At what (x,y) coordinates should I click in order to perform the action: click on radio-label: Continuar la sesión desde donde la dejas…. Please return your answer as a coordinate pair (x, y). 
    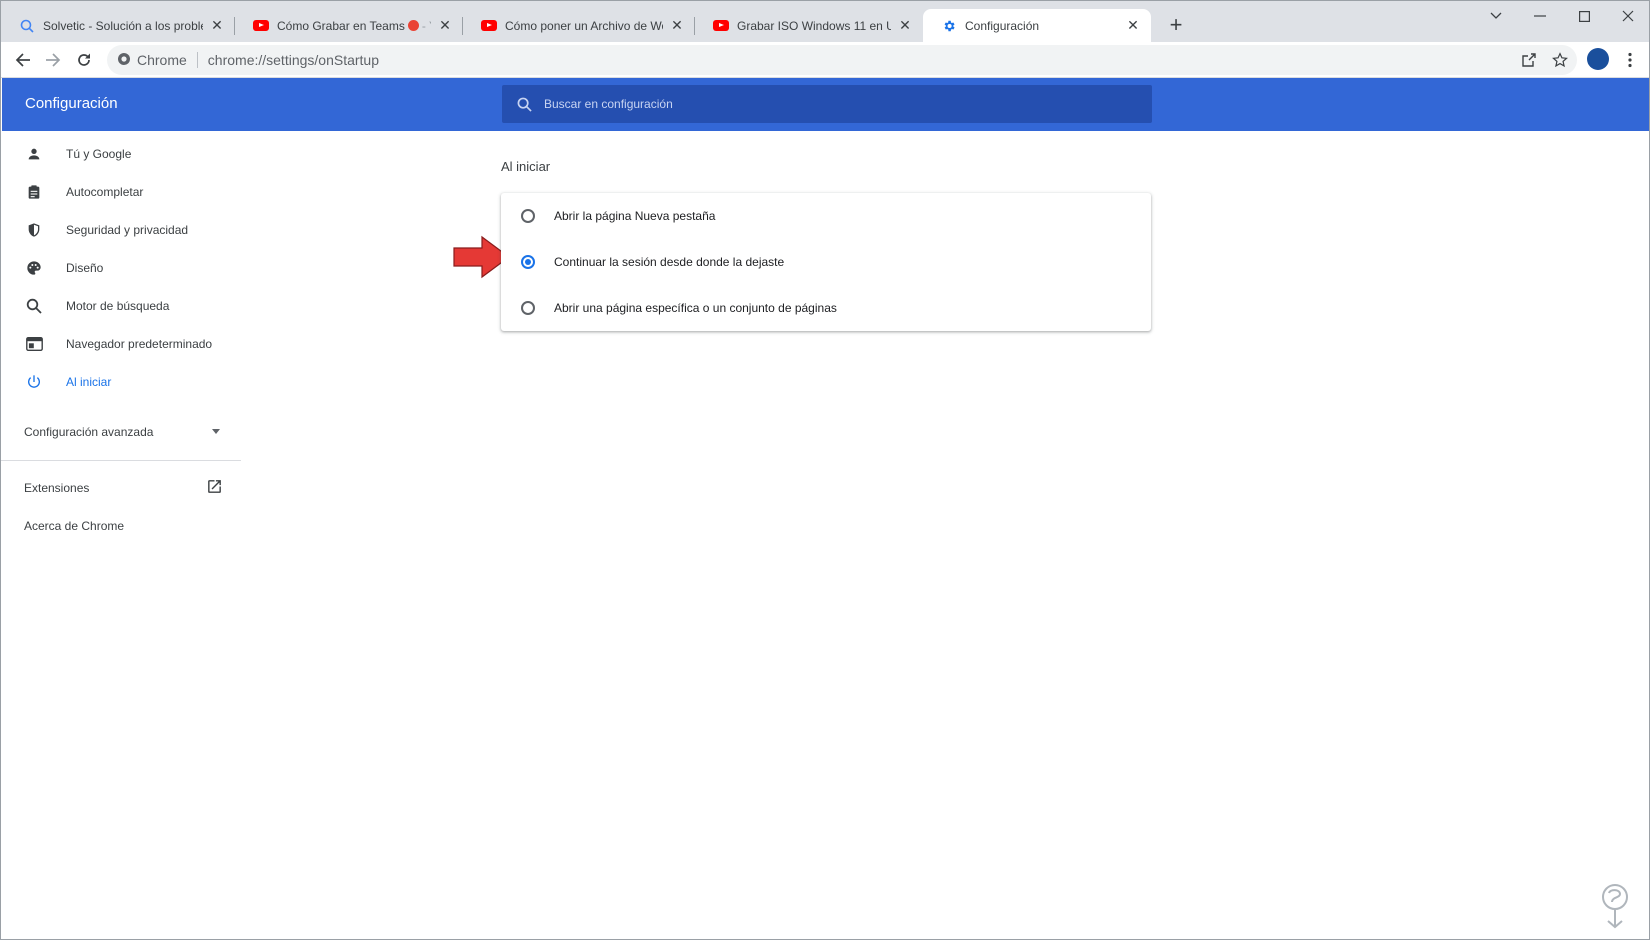
    Looking at the image, I should click on (669, 262).